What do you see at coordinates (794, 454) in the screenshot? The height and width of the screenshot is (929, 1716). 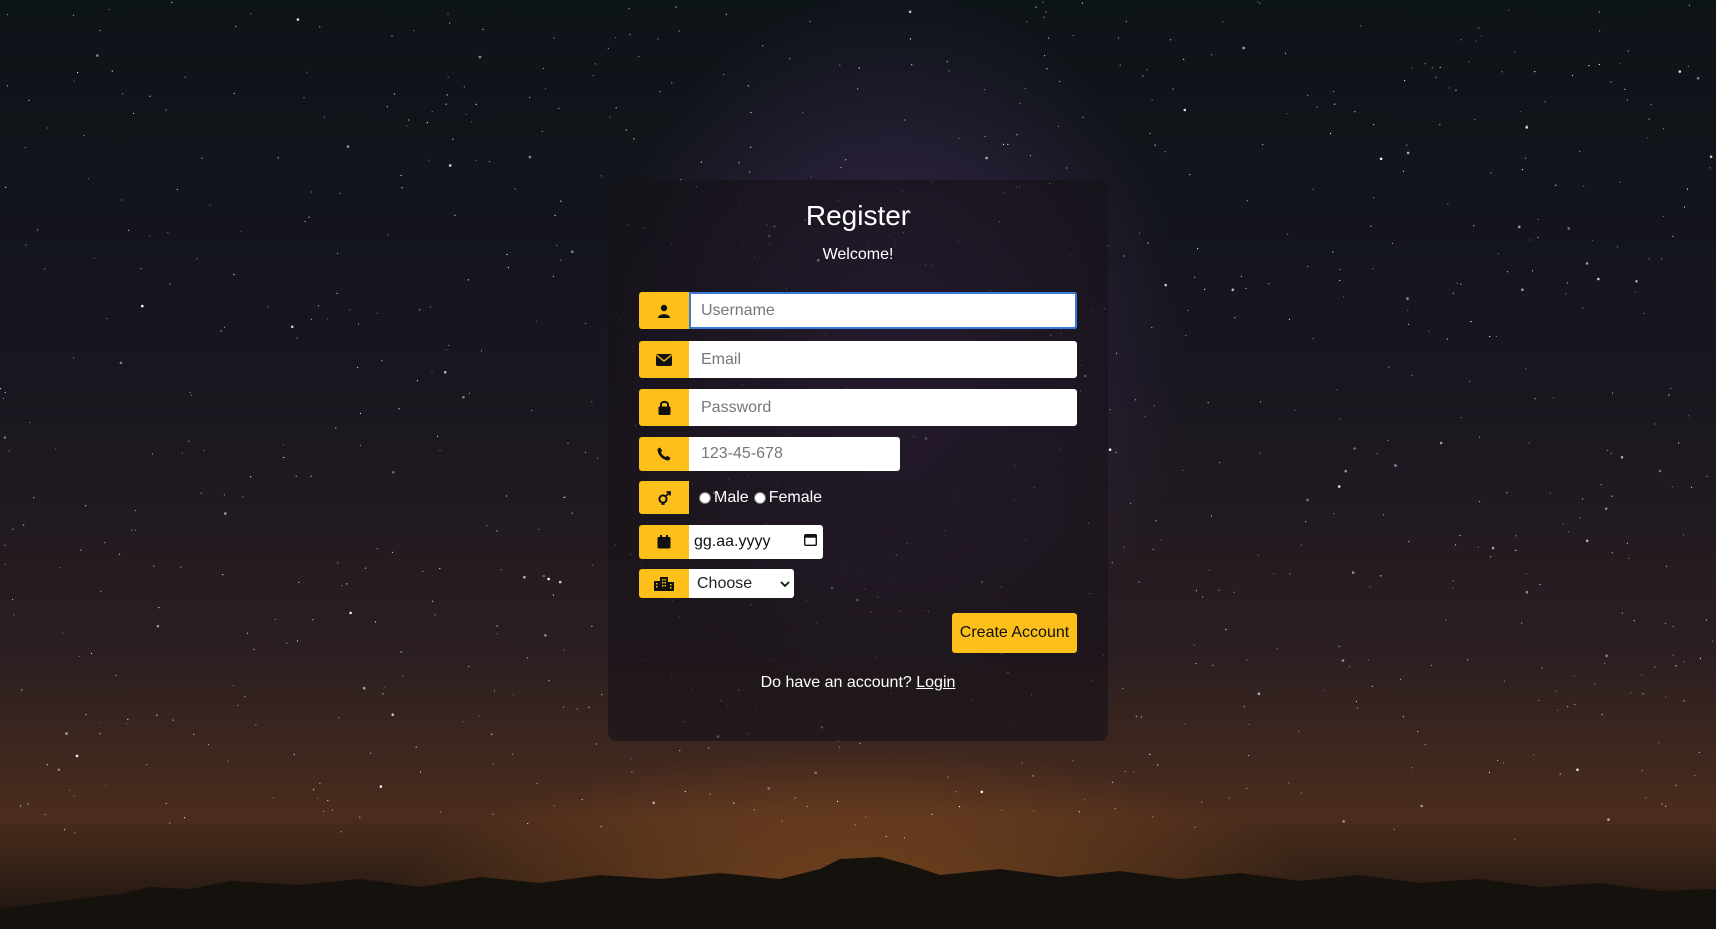 I see `phone-input` at bounding box center [794, 454].